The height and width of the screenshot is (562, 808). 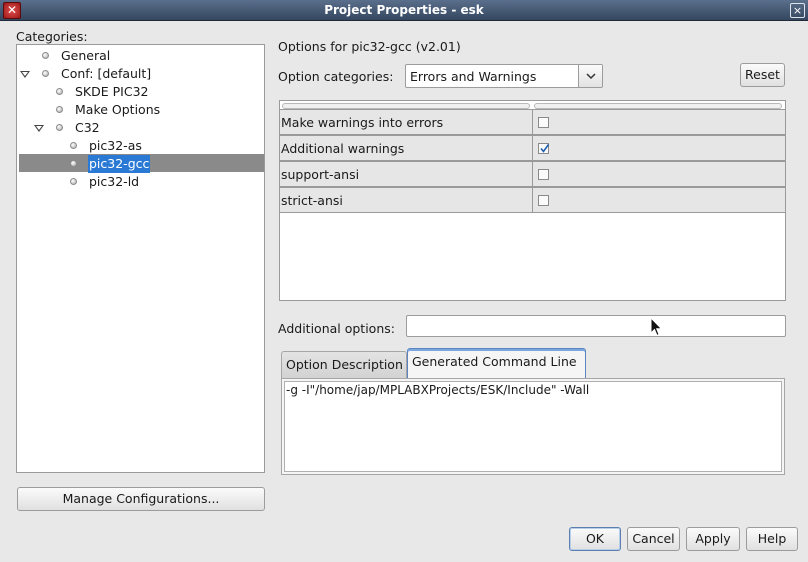 I want to click on window-title: Project Properties - esk, so click(x=404, y=10).